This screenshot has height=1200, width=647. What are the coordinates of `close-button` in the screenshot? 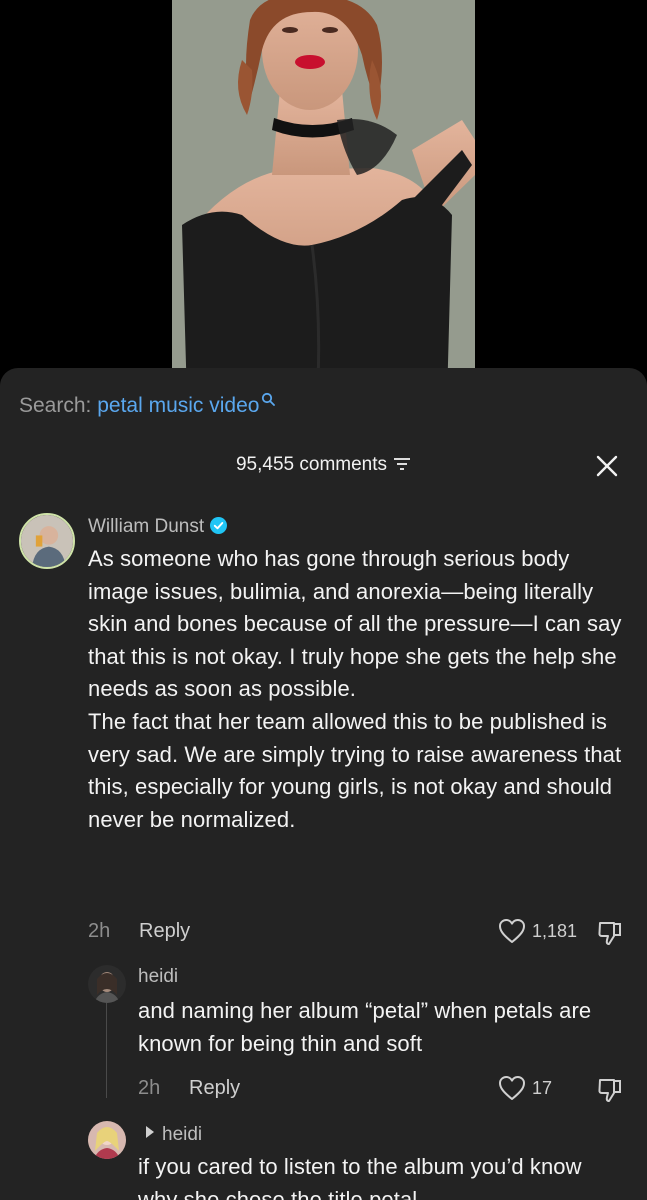 It's located at (607, 466).